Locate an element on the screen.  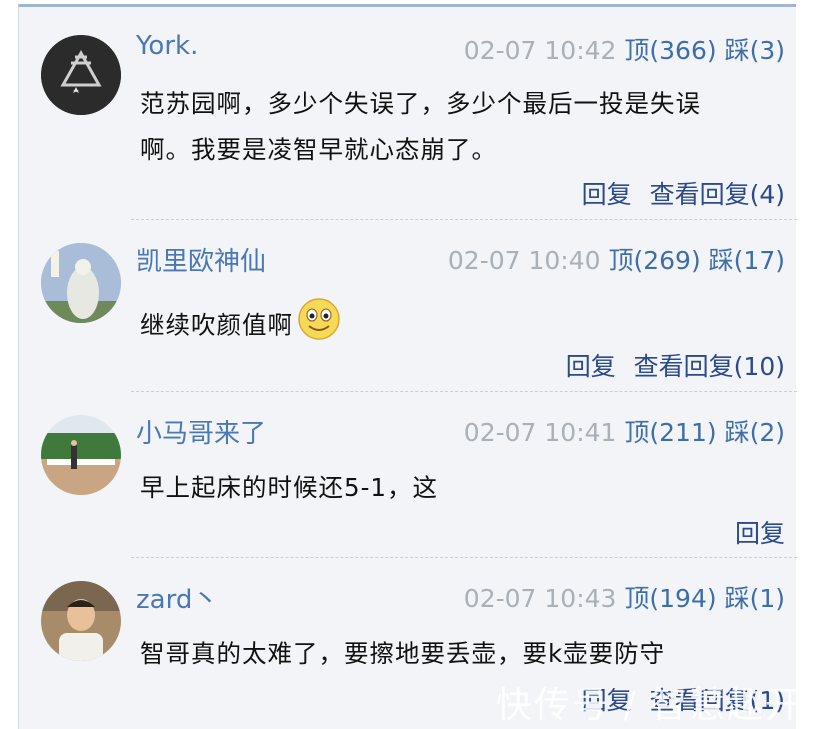
comment-text: 智哥真的太难了，要擦地要丢壶，要k壶要防守 is located at coordinates (455, 654).